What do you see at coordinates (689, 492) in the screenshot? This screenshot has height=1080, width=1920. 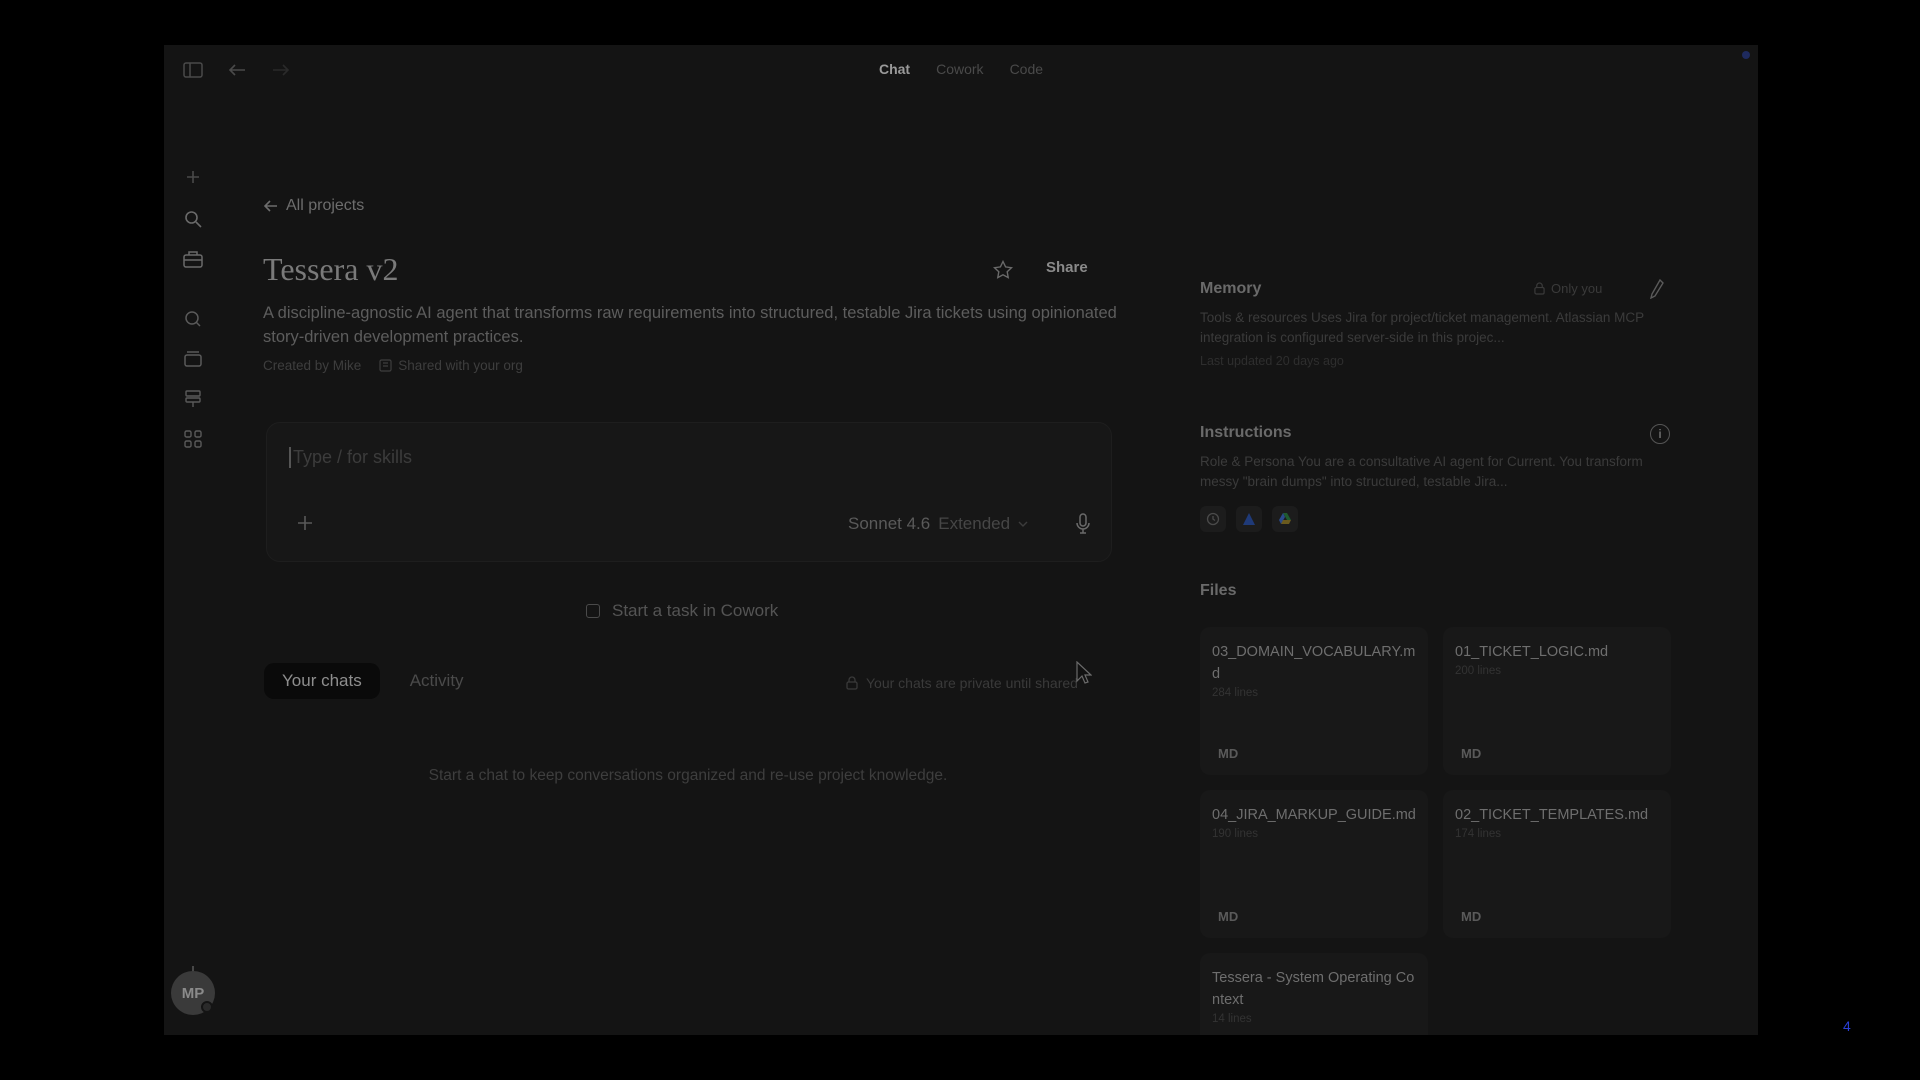 I see `chat-composer: Type / for skills Sonnet 4.6 Extended` at bounding box center [689, 492].